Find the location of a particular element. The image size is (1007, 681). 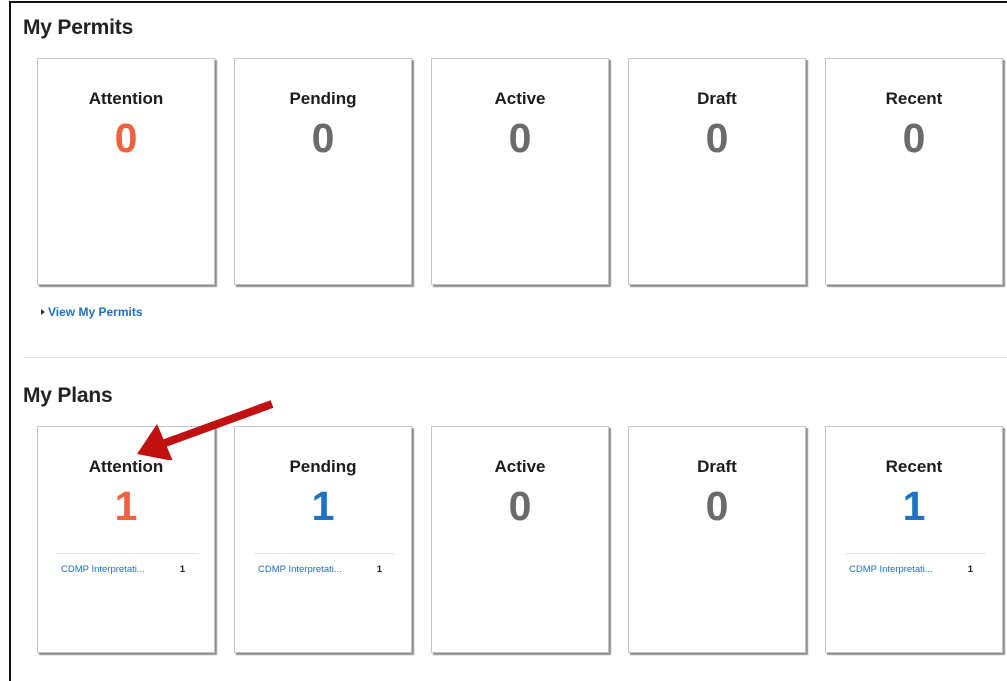

red-arrow-icon is located at coordinates (205, 430).